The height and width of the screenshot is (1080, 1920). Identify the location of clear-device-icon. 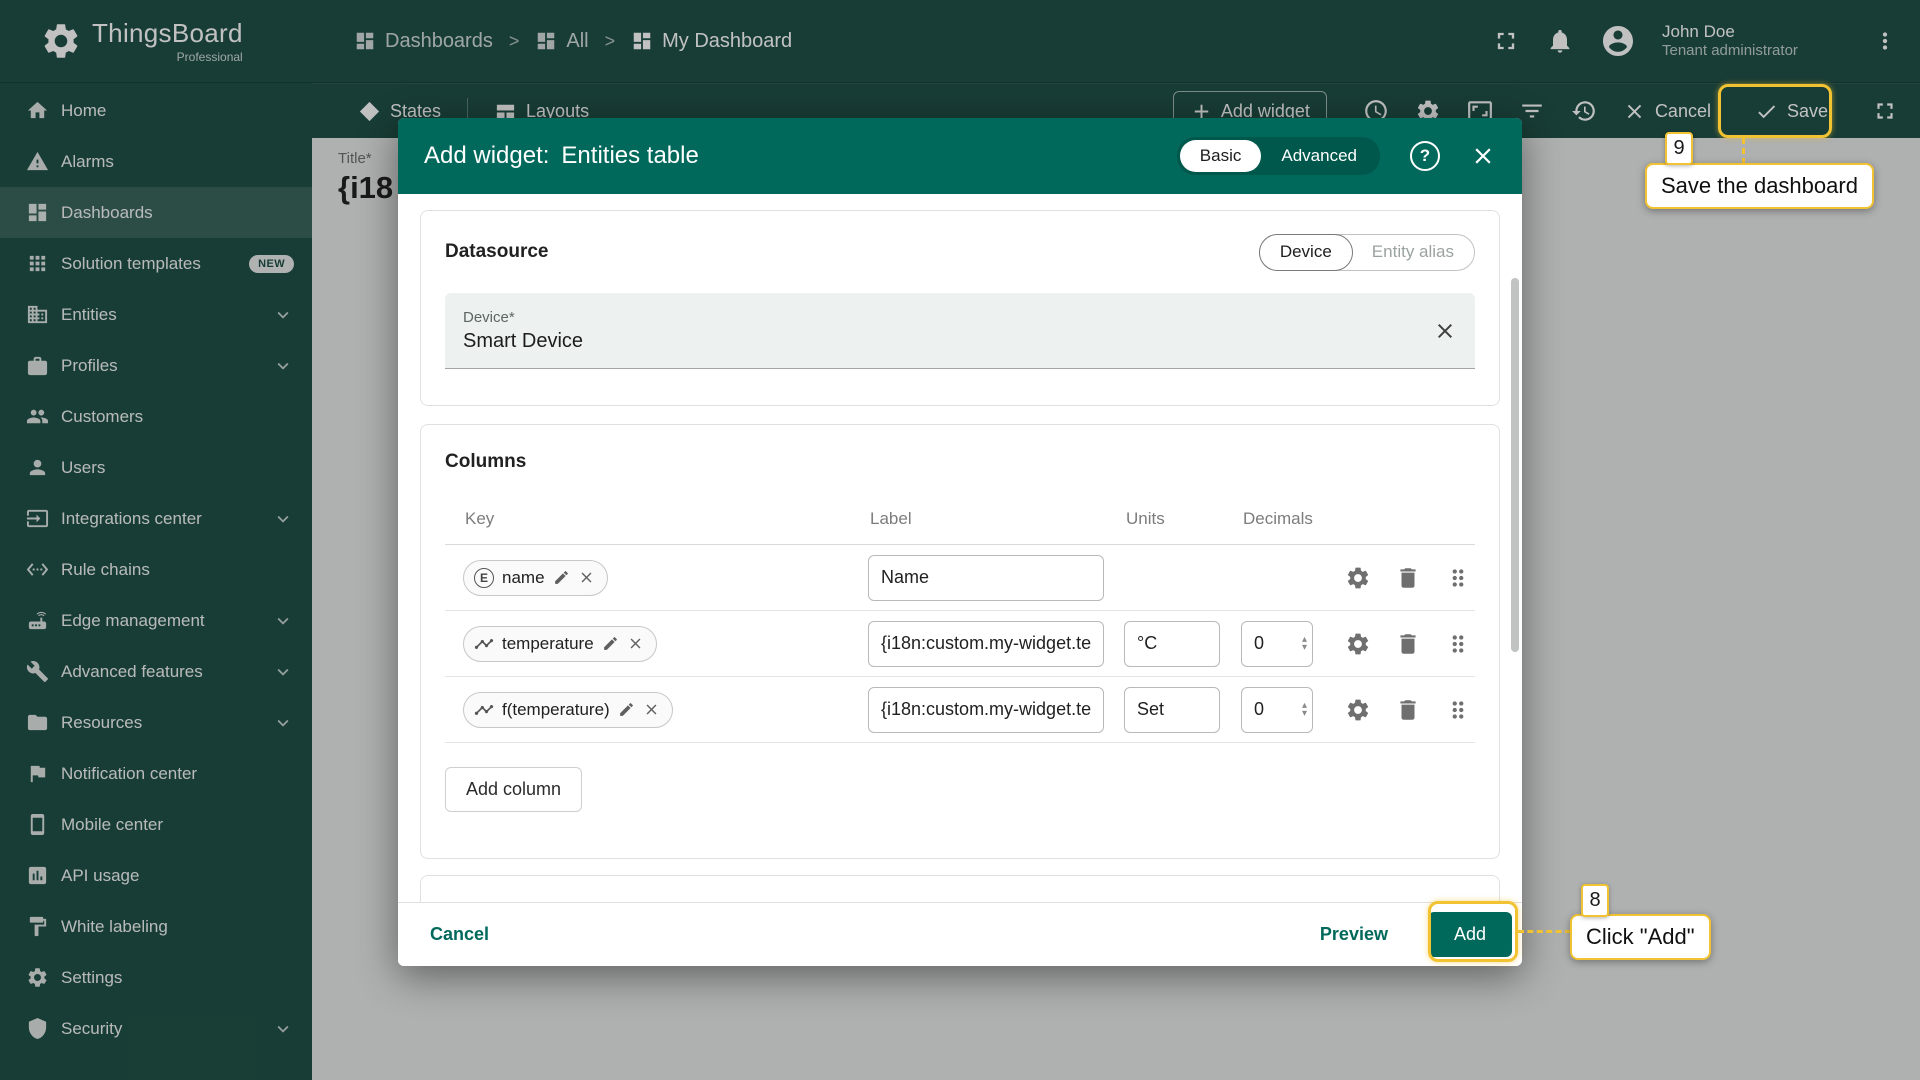
(1445, 331).